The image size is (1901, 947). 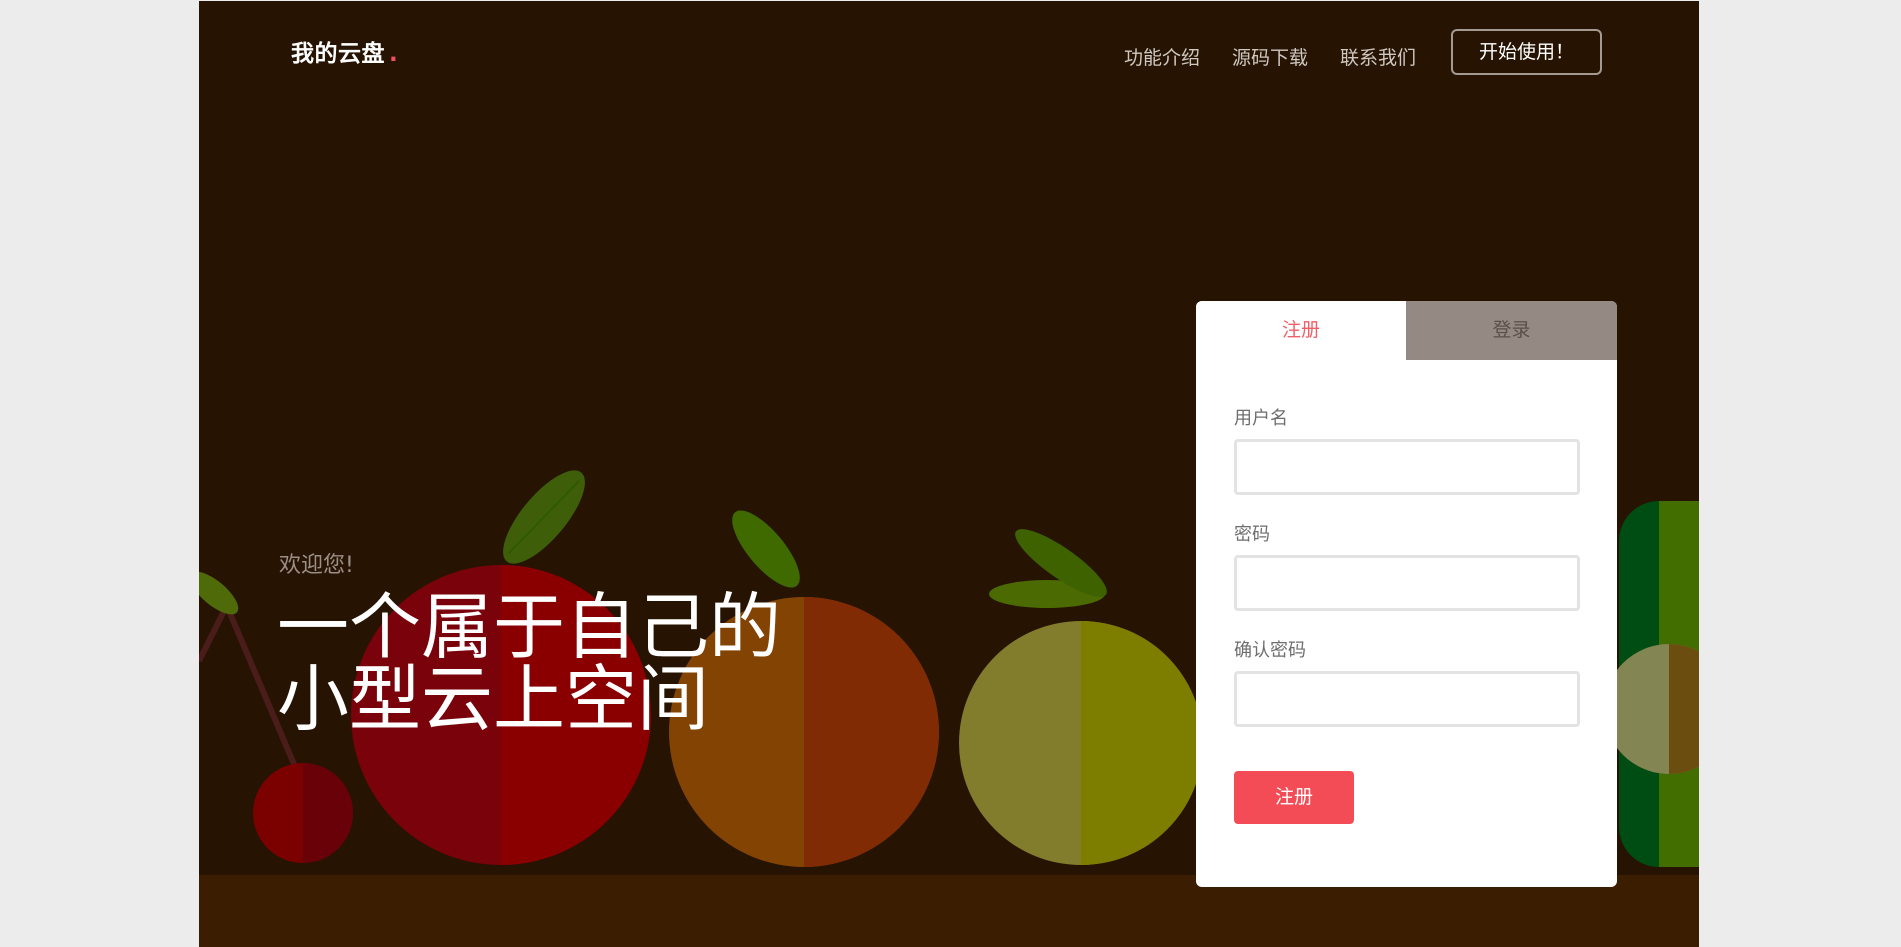 I want to click on headline-line-1: 一个属于自己的, so click(x=529, y=627).